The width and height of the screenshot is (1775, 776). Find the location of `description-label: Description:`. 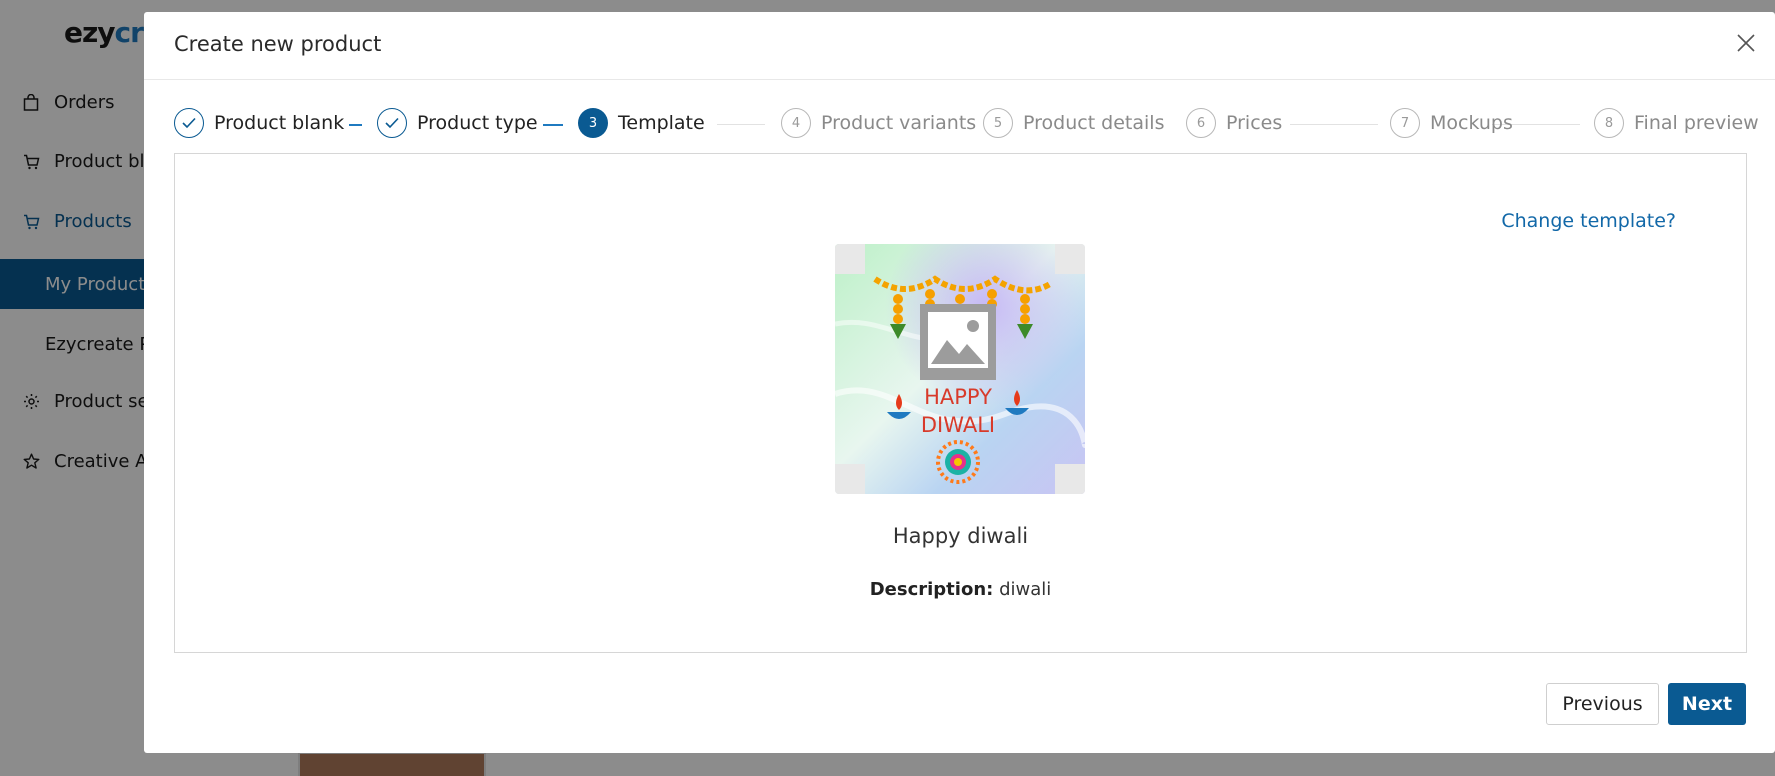

description-label: Description: is located at coordinates (931, 589).